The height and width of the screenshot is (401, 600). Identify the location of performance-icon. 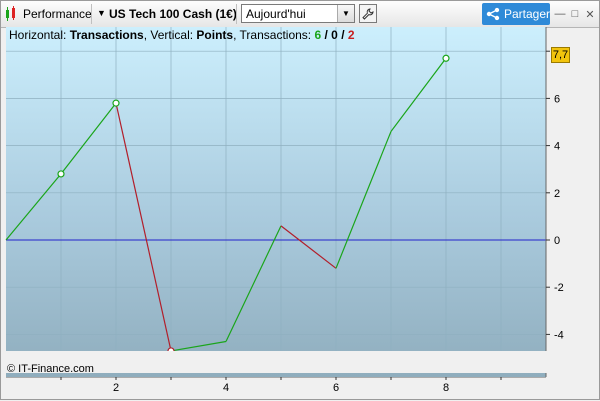
(12, 14).